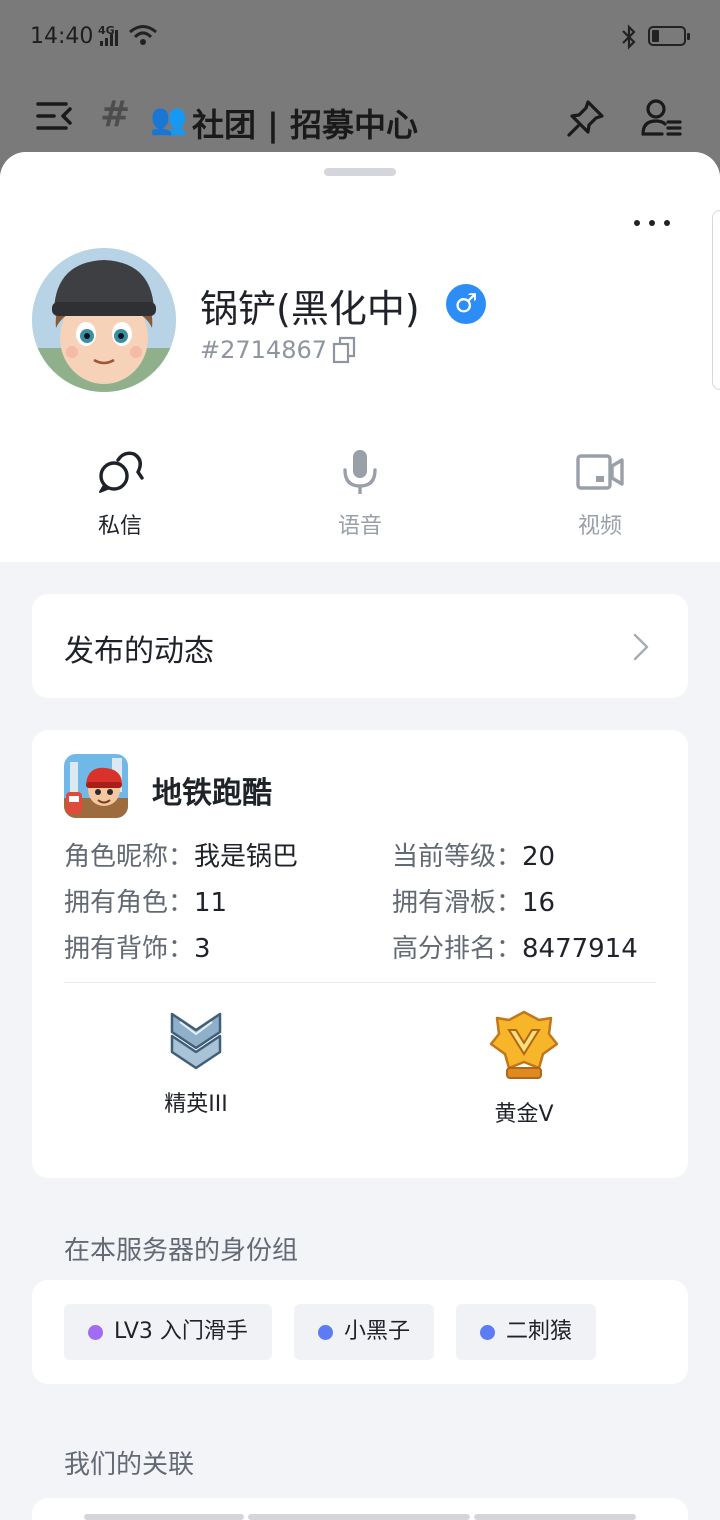 The image size is (720, 1520). I want to click on avatar, so click(104, 320).